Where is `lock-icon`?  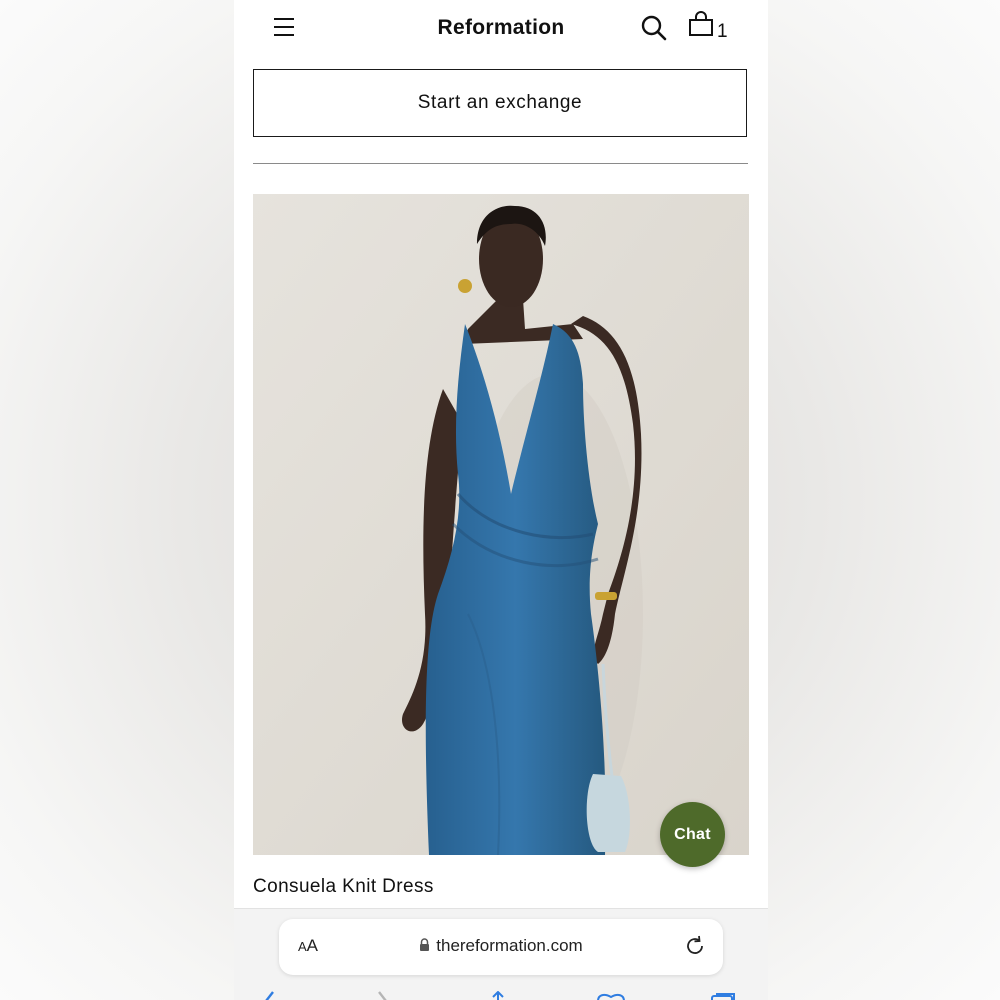
lock-icon is located at coordinates (424, 947).